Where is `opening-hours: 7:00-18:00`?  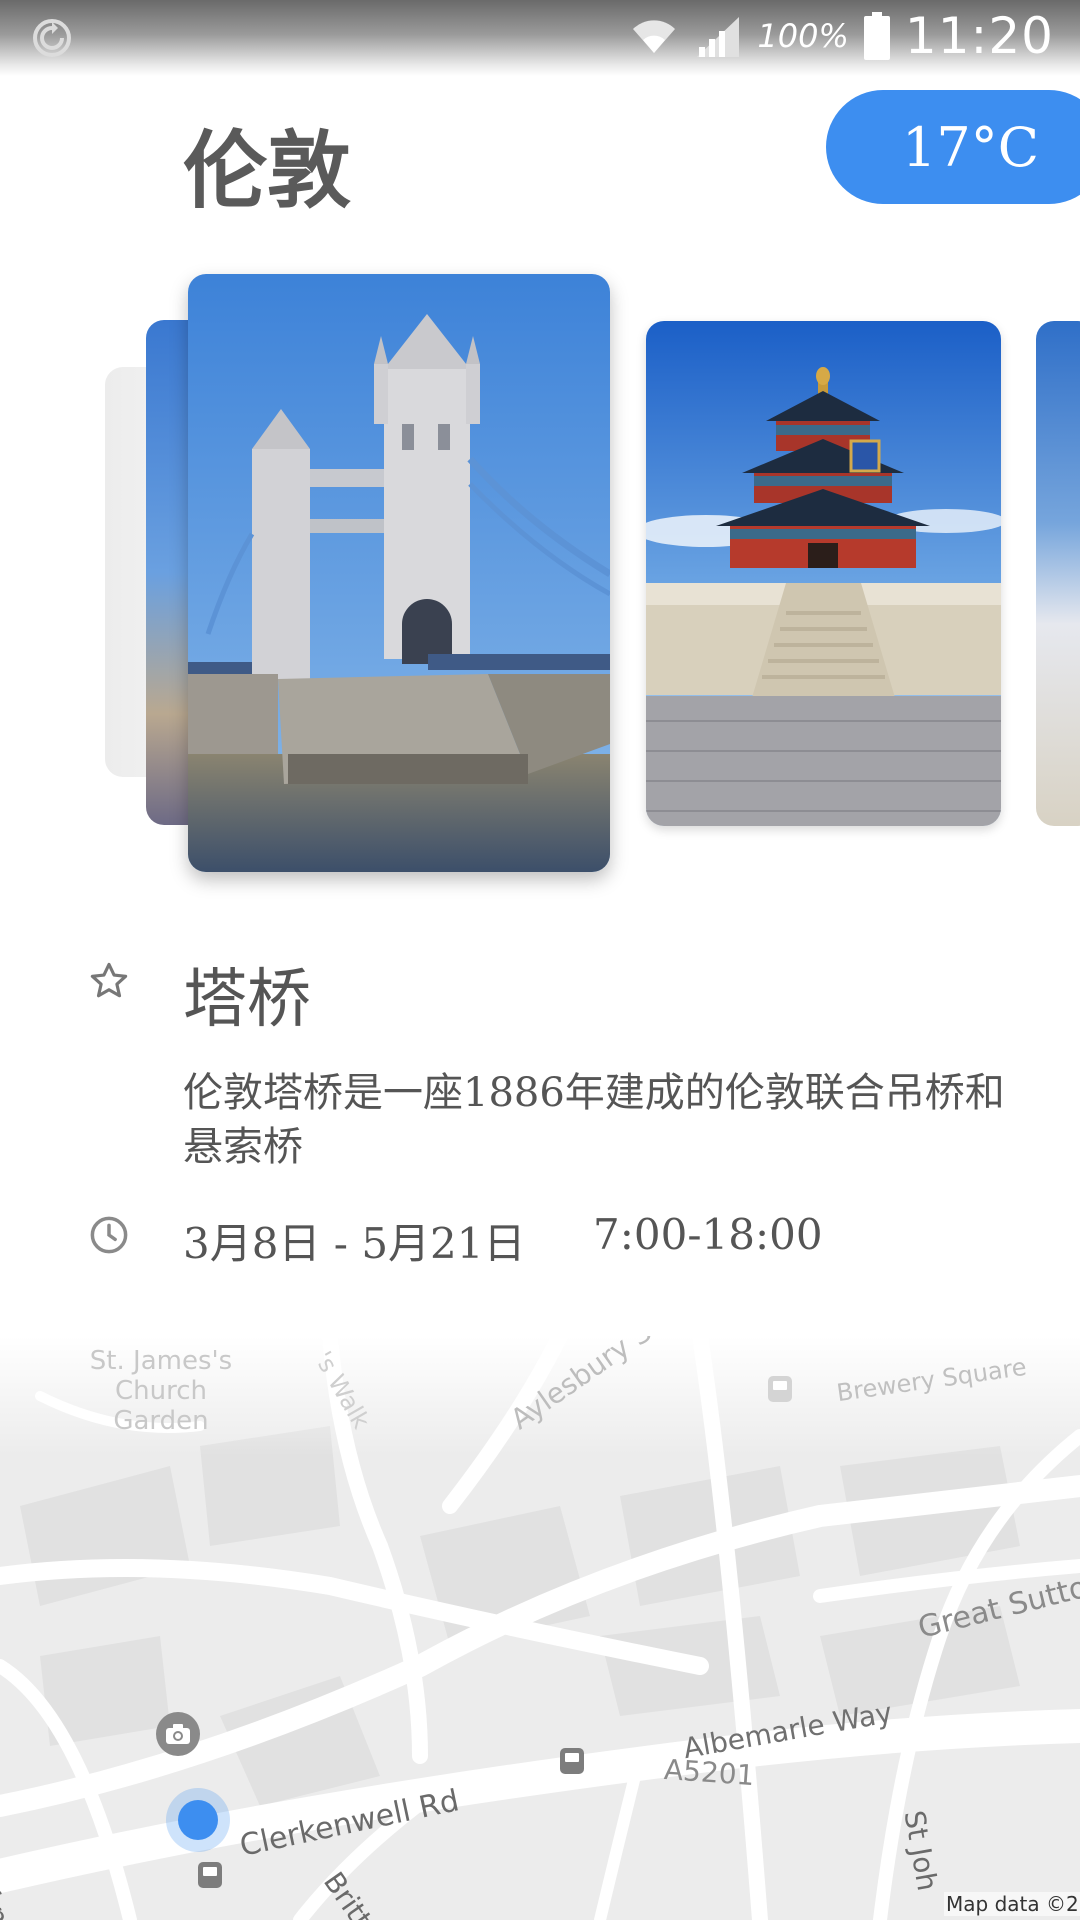 opening-hours: 7:00-18:00 is located at coordinates (708, 1234).